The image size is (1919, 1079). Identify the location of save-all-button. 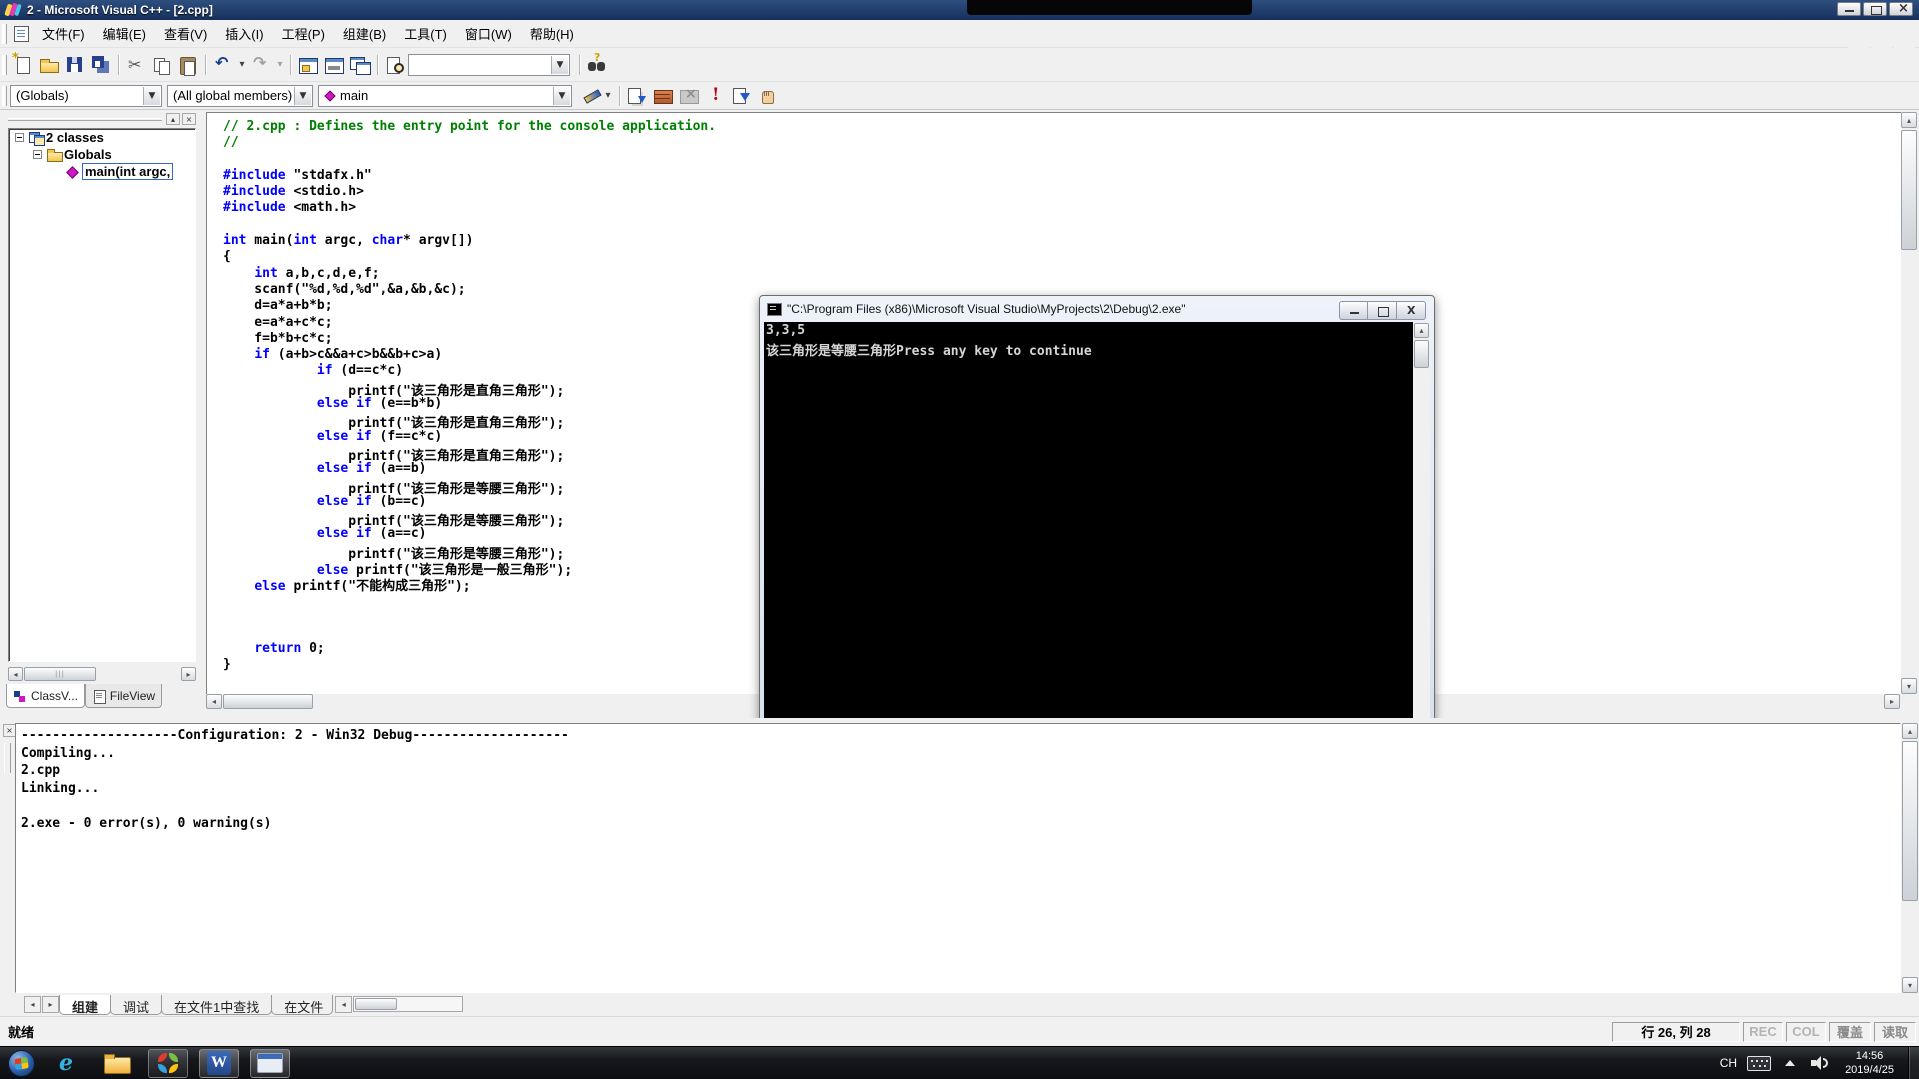
(101, 65).